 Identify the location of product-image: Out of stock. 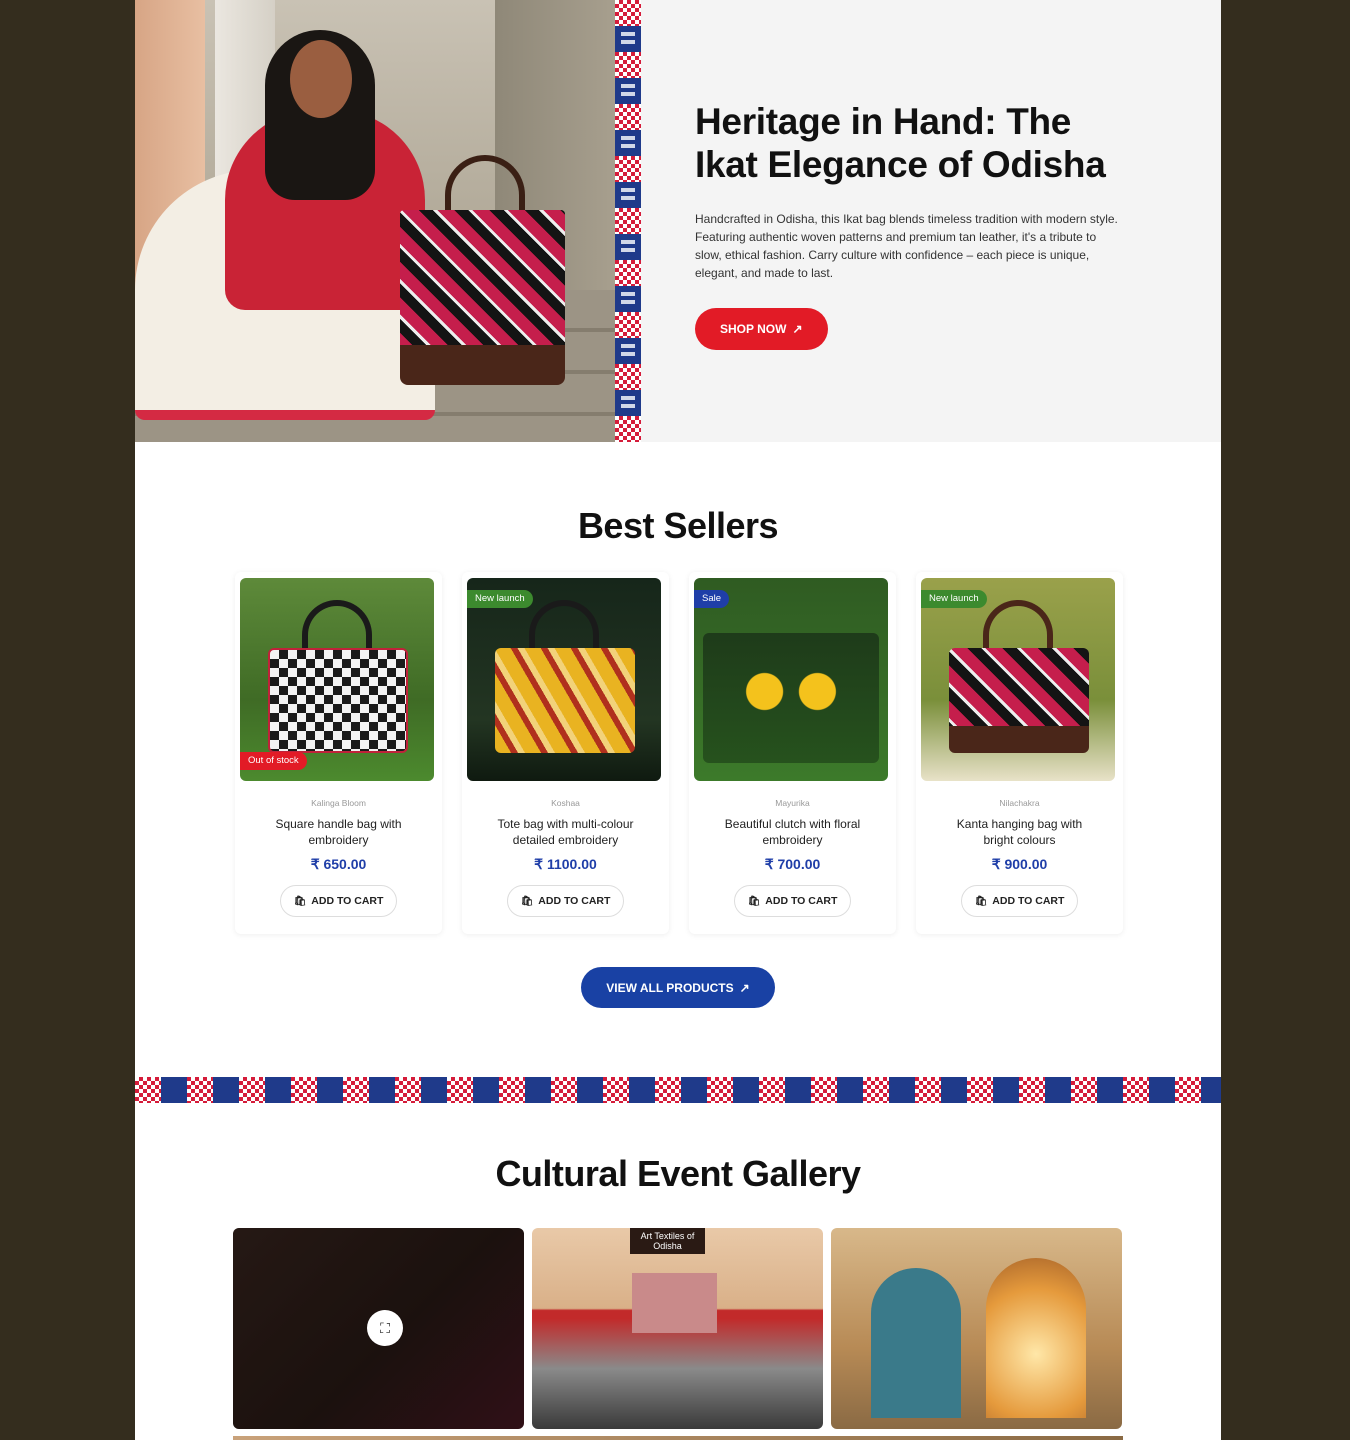
(337, 679).